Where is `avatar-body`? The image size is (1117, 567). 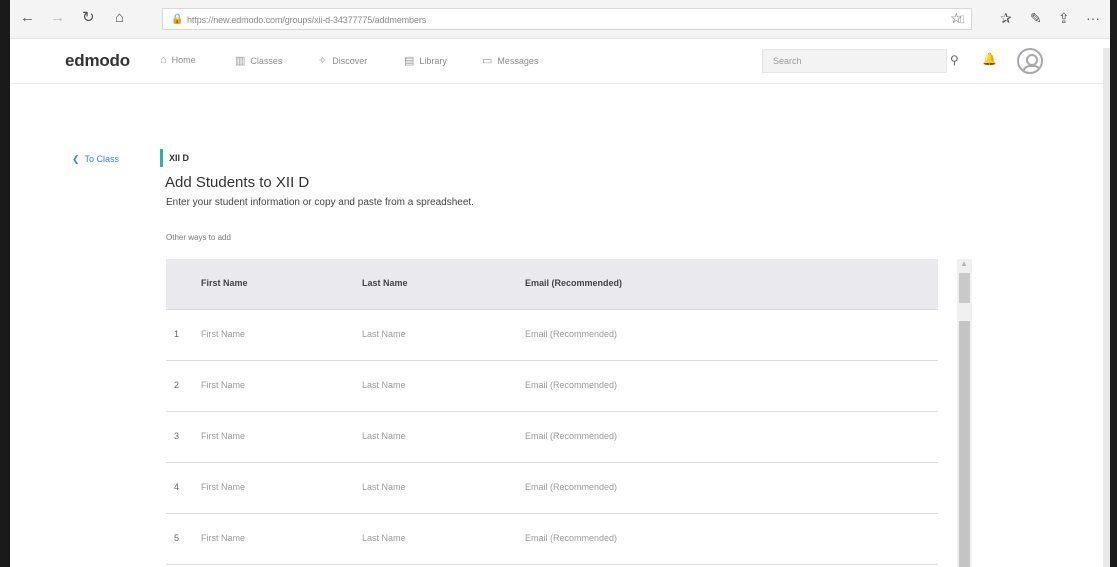 avatar-body is located at coordinates (1031, 68).